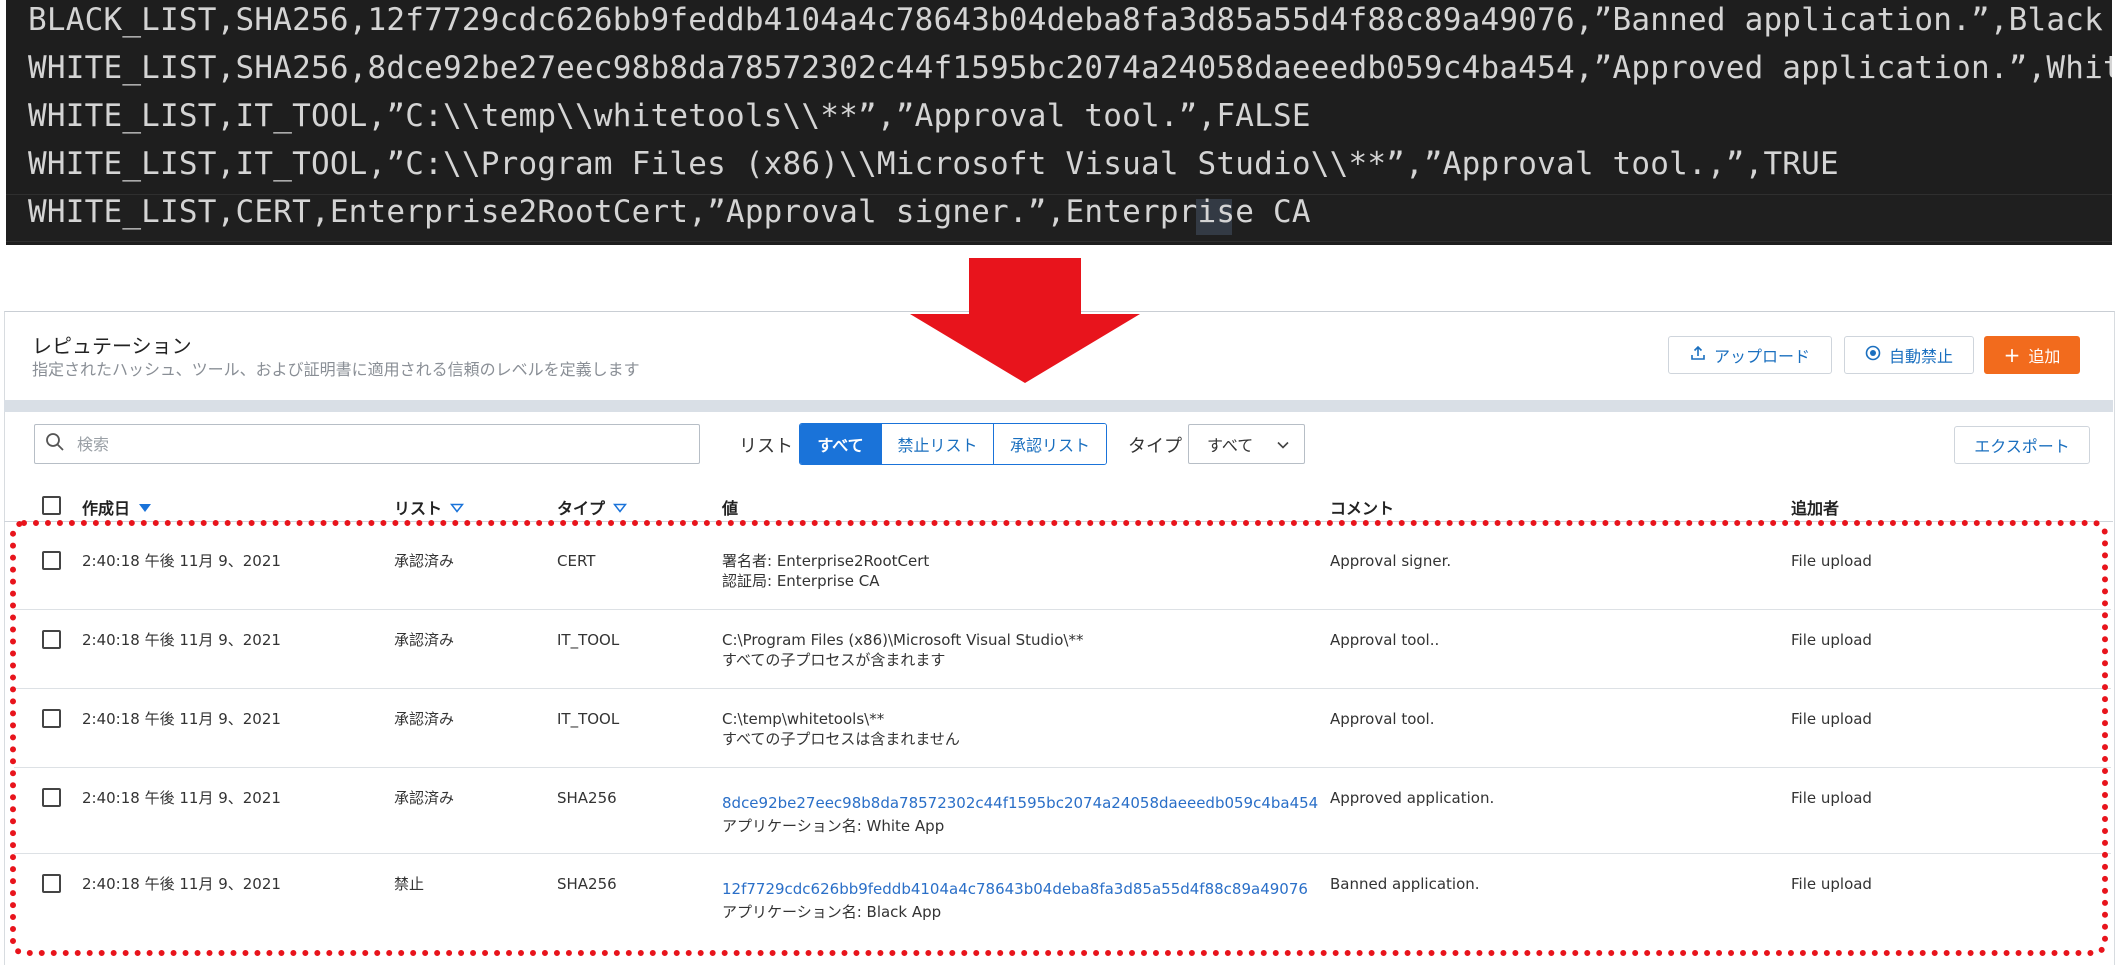 The height and width of the screenshot is (965, 2117). Describe the element at coordinates (336, 369) in the screenshot. I see `page-subtitle: 指定されたハッシュ、ツール、および証明書に適用される信頼のレベルを定義します` at that location.